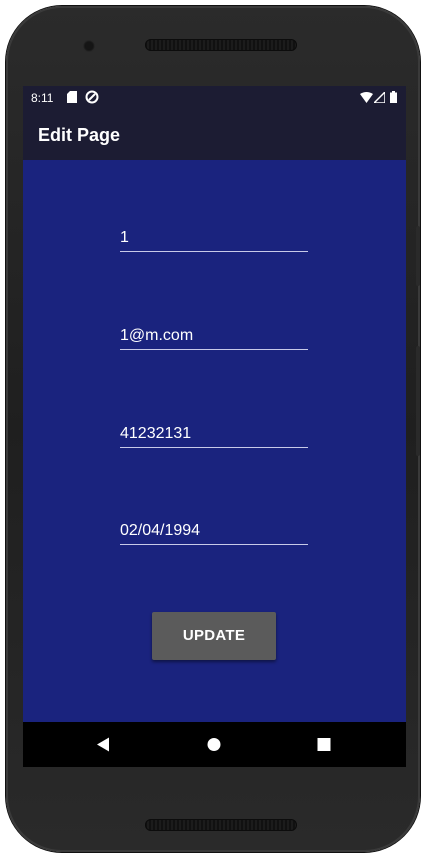 The height and width of the screenshot is (854, 428). Describe the element at coordinates (214, 337) in the screenshot. I see `field-email: 1@m.com` at that location.